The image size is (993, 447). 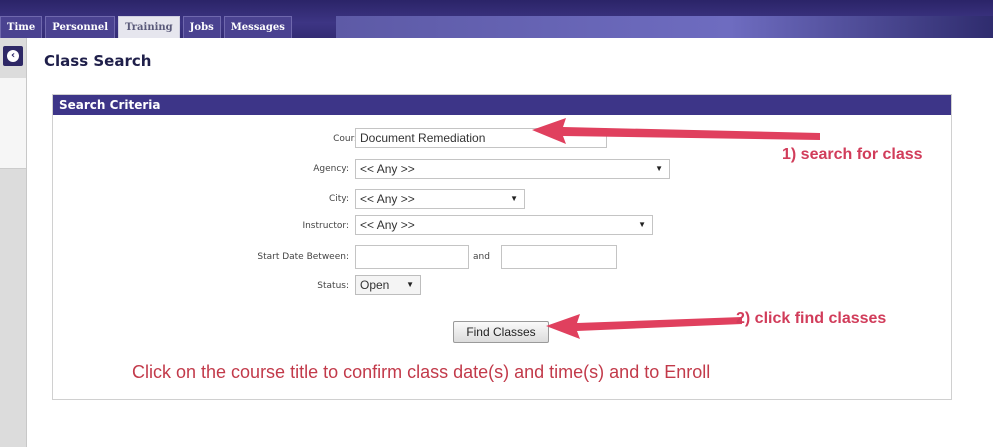 I want to click on nav-tabs: Time Personnel Training Jobs Messages, so click(x=147, y=27).